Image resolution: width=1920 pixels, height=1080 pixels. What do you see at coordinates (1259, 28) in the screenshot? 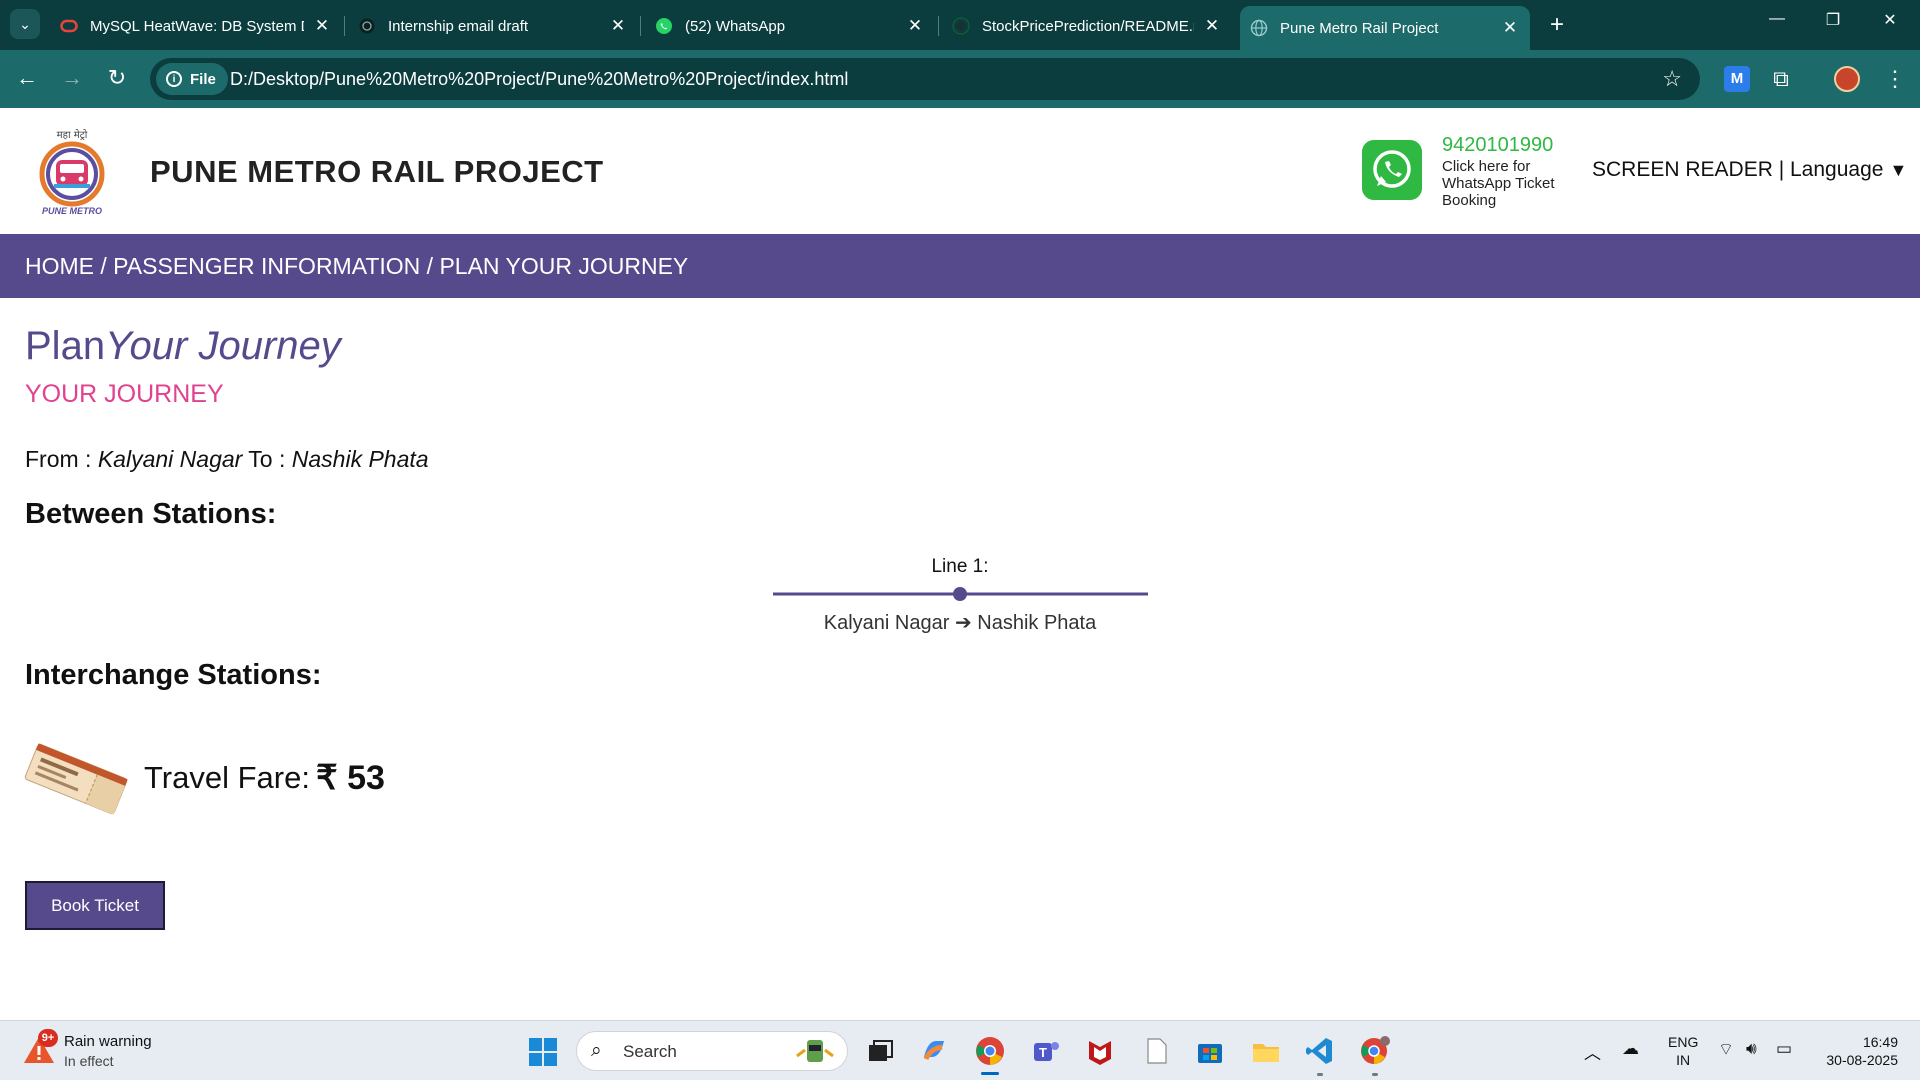
I see `globe-icon` at bounding box center [1259, 28].